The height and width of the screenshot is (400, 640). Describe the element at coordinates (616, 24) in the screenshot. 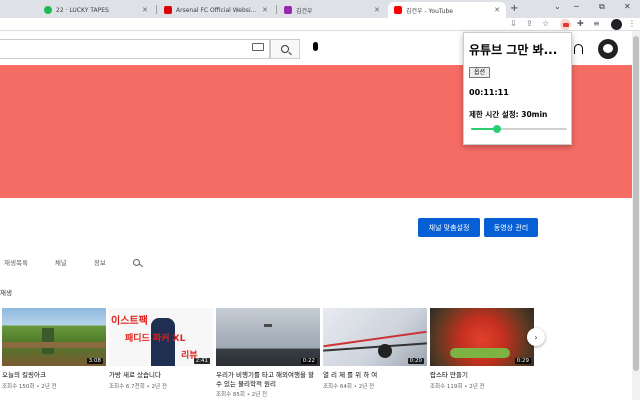

I see `profile-icon` at that location.